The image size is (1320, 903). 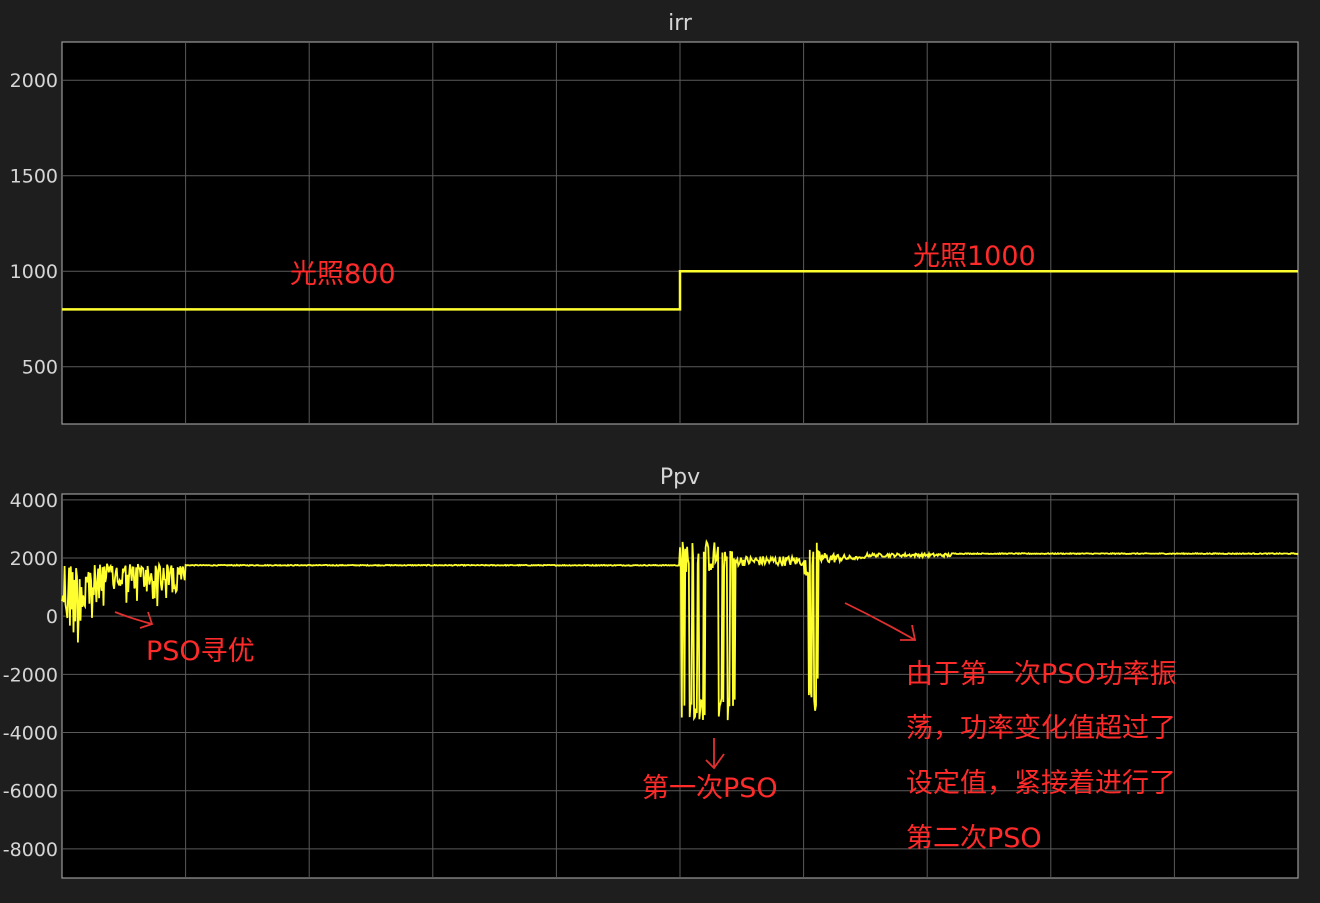 What do you see at coordinates (34, 177) in the screenshot?
I see `irr-ytick-label: 1500` at bounding box center [34, 177].